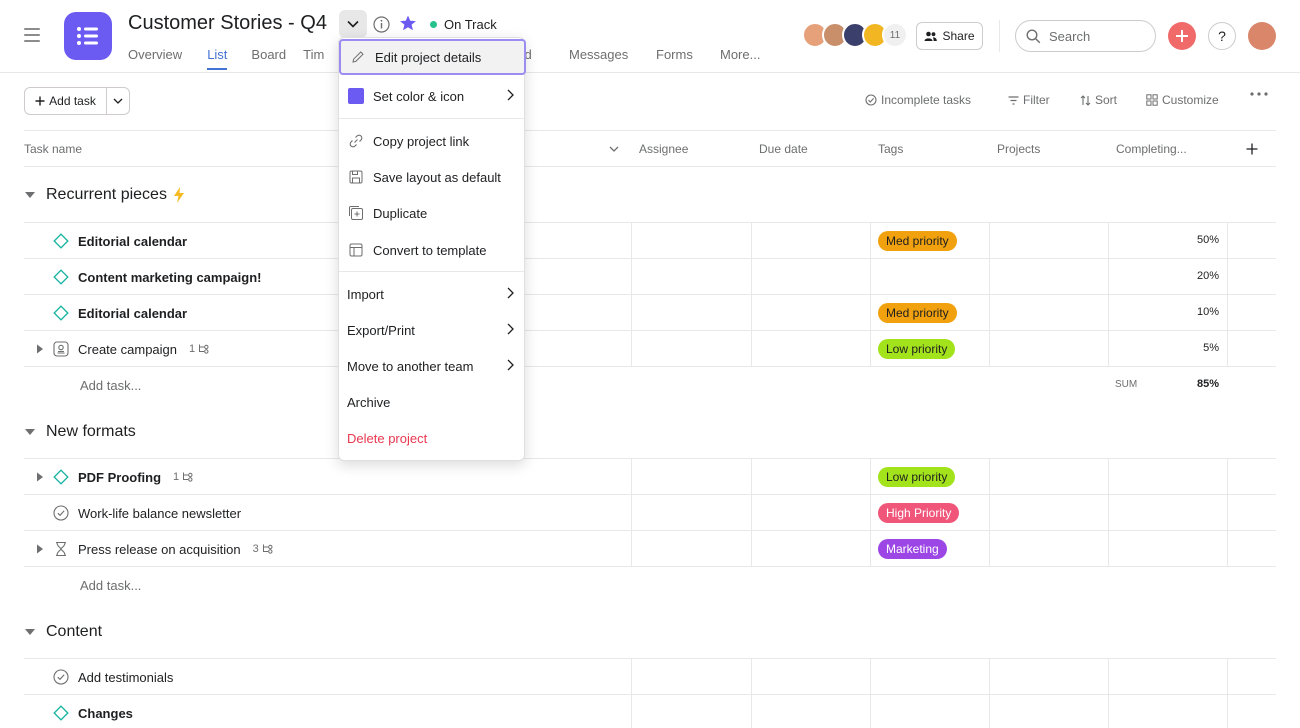 The image size is (1300, 728). I want to click on table-row: Editorial calendar Med priority 50%, so click(650, 240).